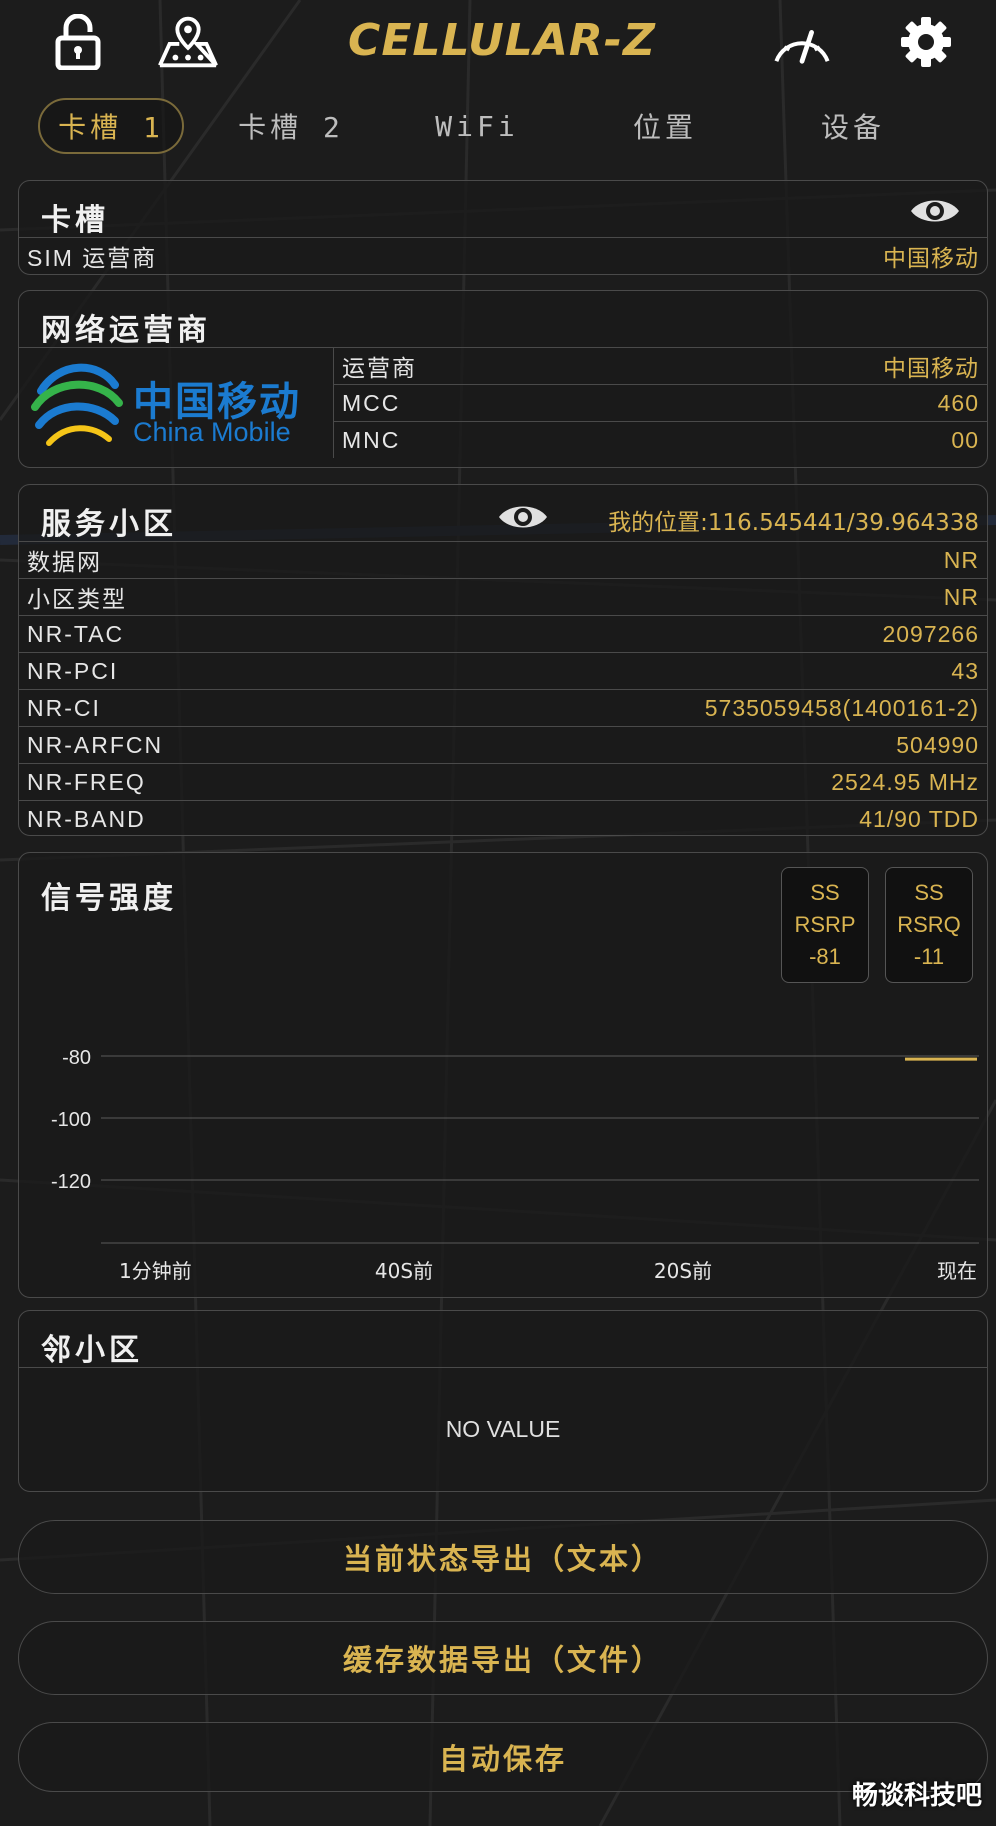 The height and width of the screenshot is (1826, 996). What do you see at coordinates (919, 818) in the screenshot?
I see `row-value: 41/90 TDD` at bounding box center [919, 818].